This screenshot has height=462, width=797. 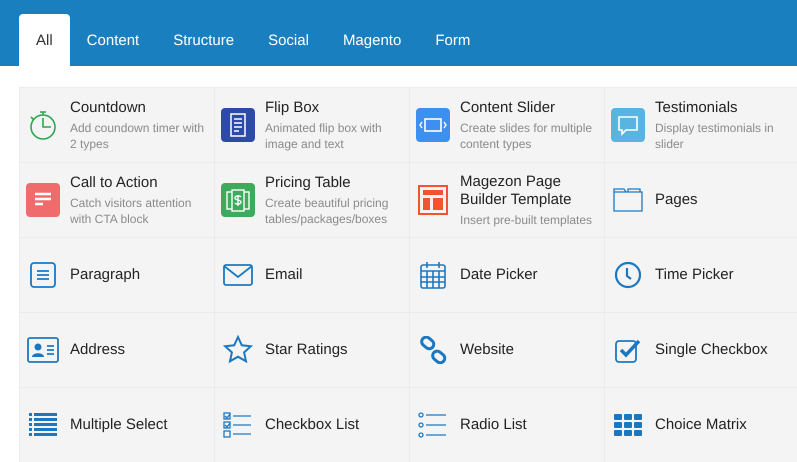 I want to click on element-tile: Testimonials Display testimonials in slider, so click(x=701, y=125).